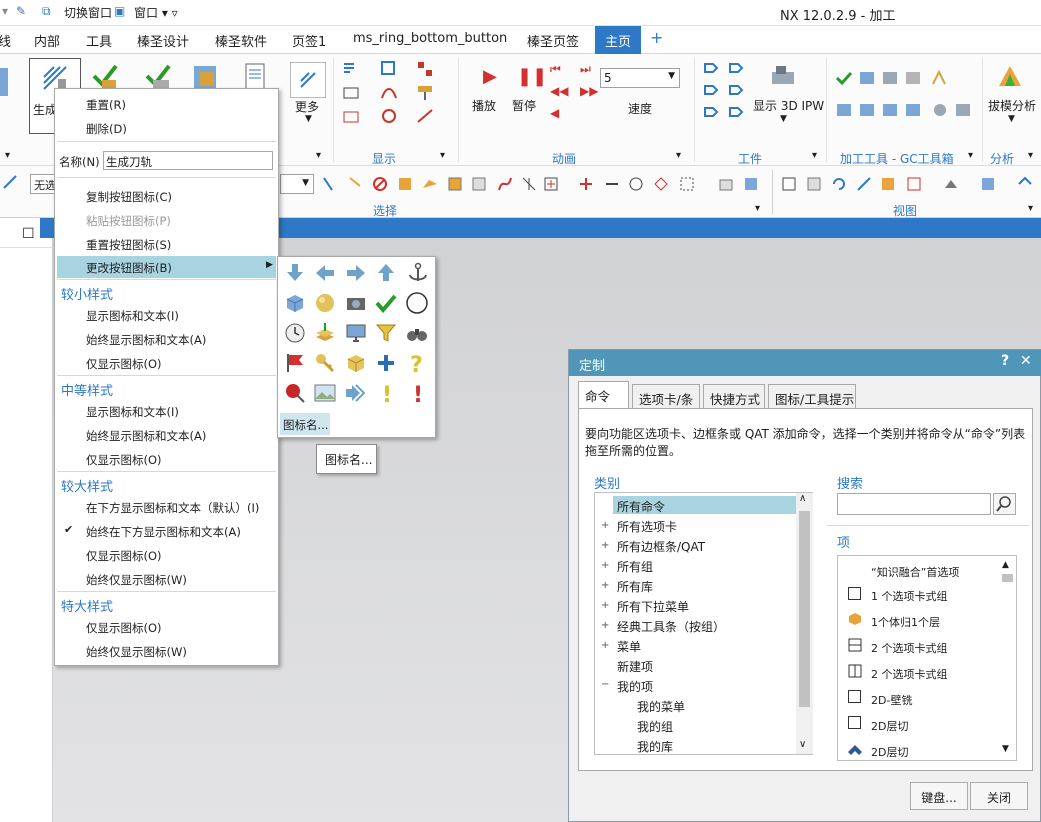 The width and height of the screenshot is (1041, 822). I want to click on pause-label: 暂停, so click(524, 105).